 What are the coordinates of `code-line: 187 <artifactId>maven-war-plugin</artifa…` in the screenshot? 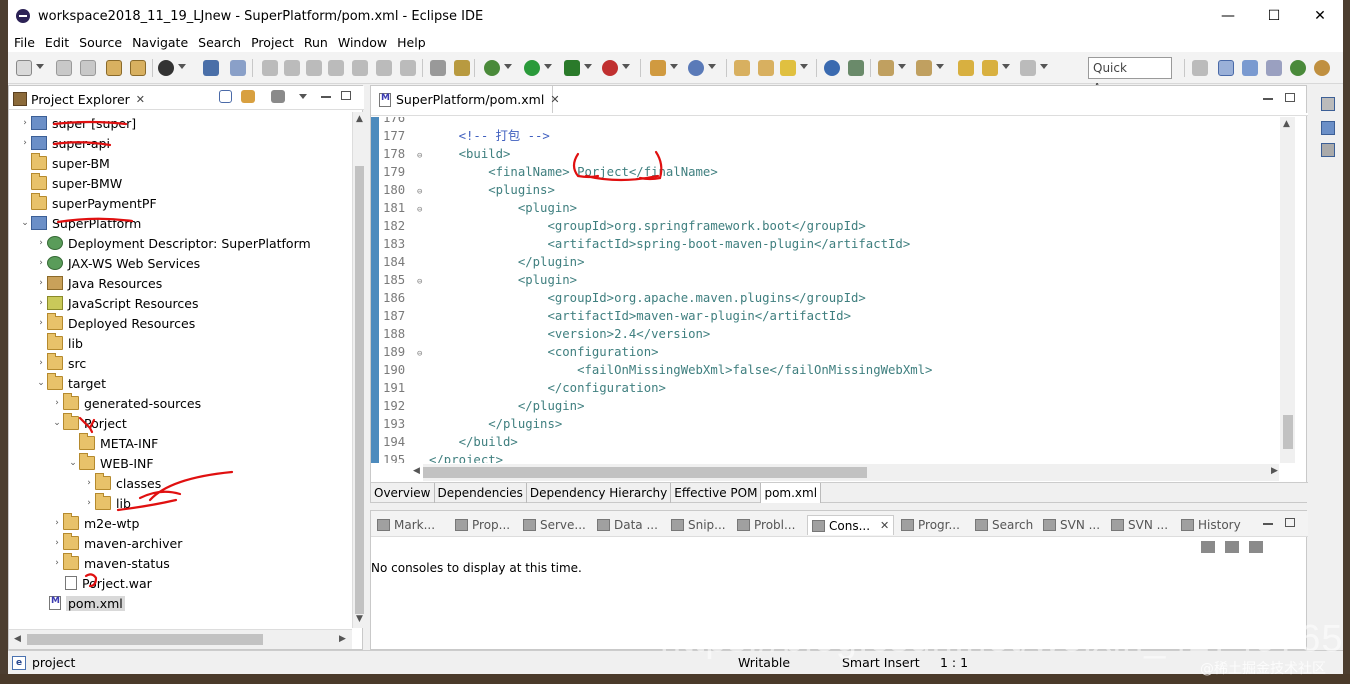 It's located at (831, 316).